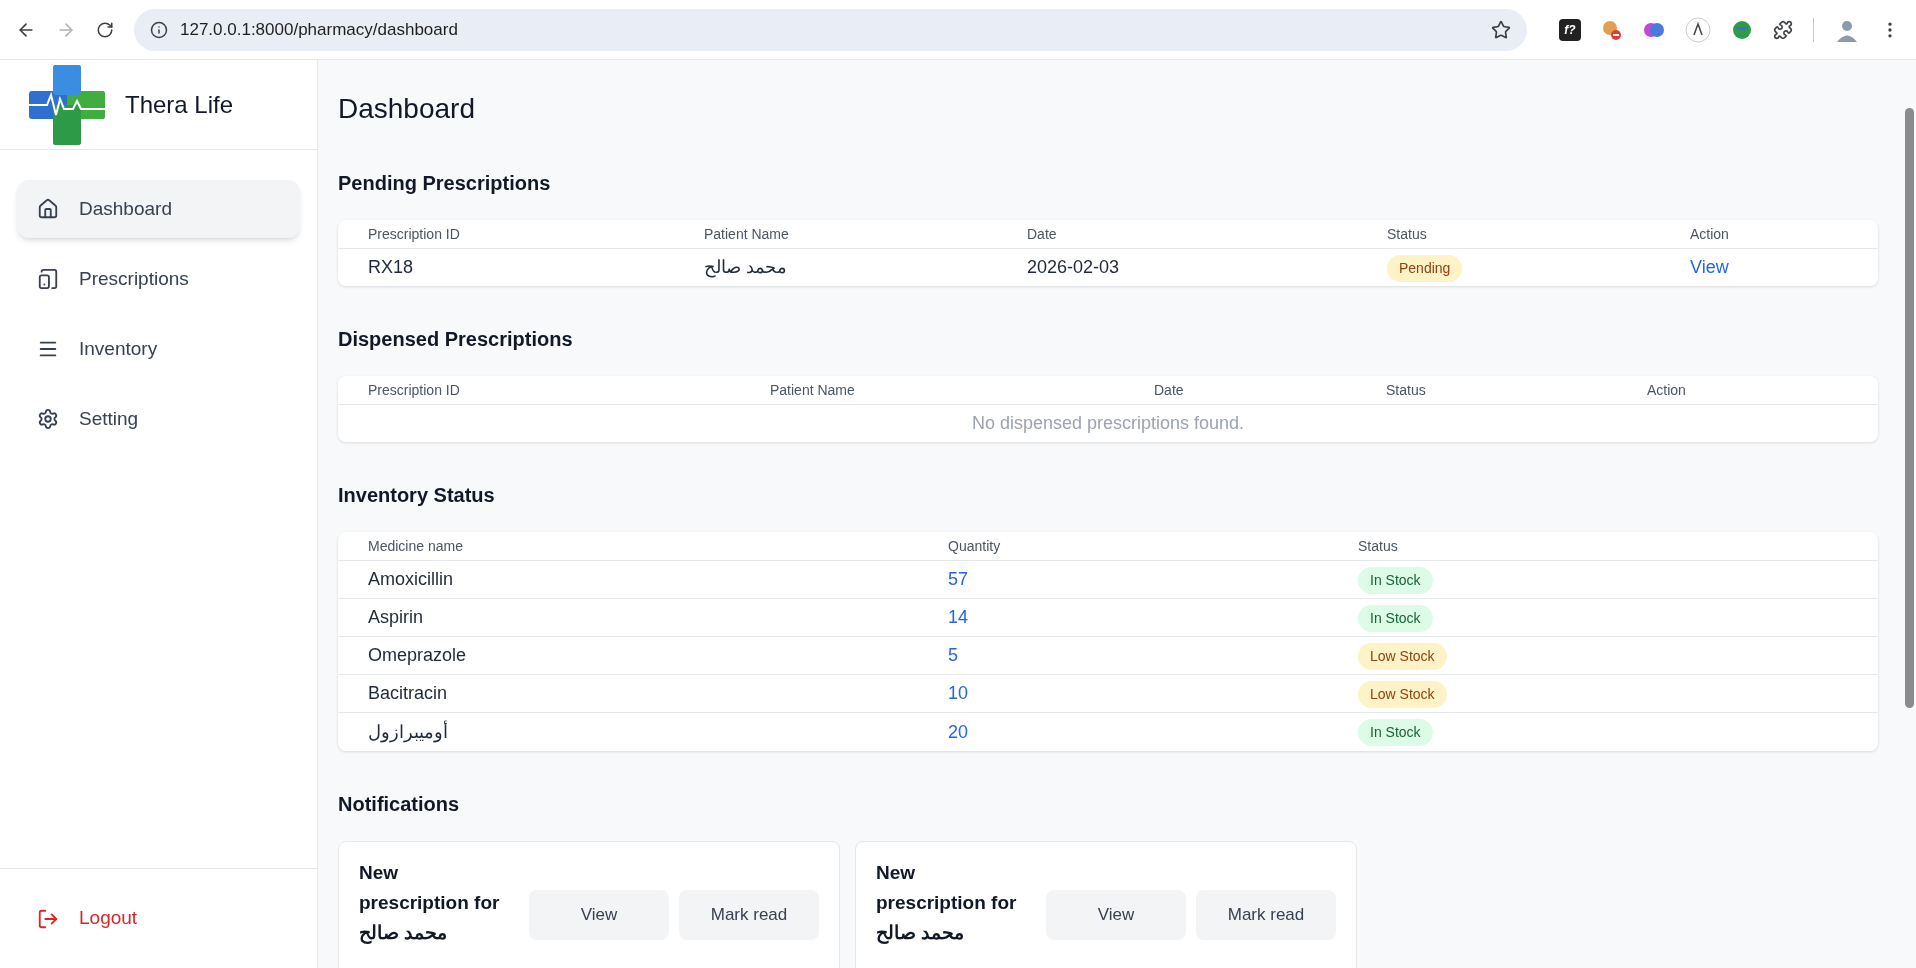 This screenshot has width=1916, height=968. What do you see at coordinates (1073, 267) in the screenshot?
I see `table-cell: 2026-02-03` at bounding box center [1073, 267].